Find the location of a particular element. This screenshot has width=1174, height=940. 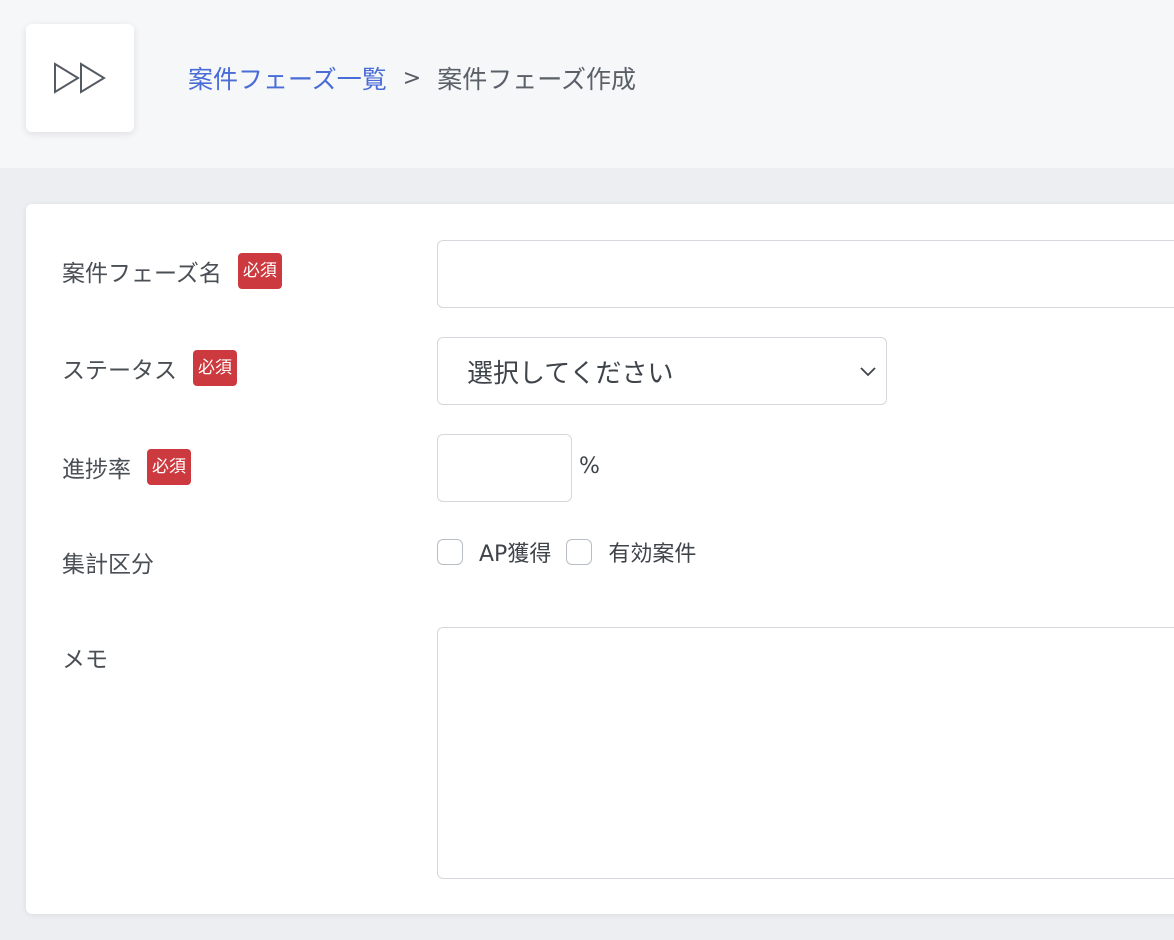

status-select: 選択してください is located at coordinates (662, 371).